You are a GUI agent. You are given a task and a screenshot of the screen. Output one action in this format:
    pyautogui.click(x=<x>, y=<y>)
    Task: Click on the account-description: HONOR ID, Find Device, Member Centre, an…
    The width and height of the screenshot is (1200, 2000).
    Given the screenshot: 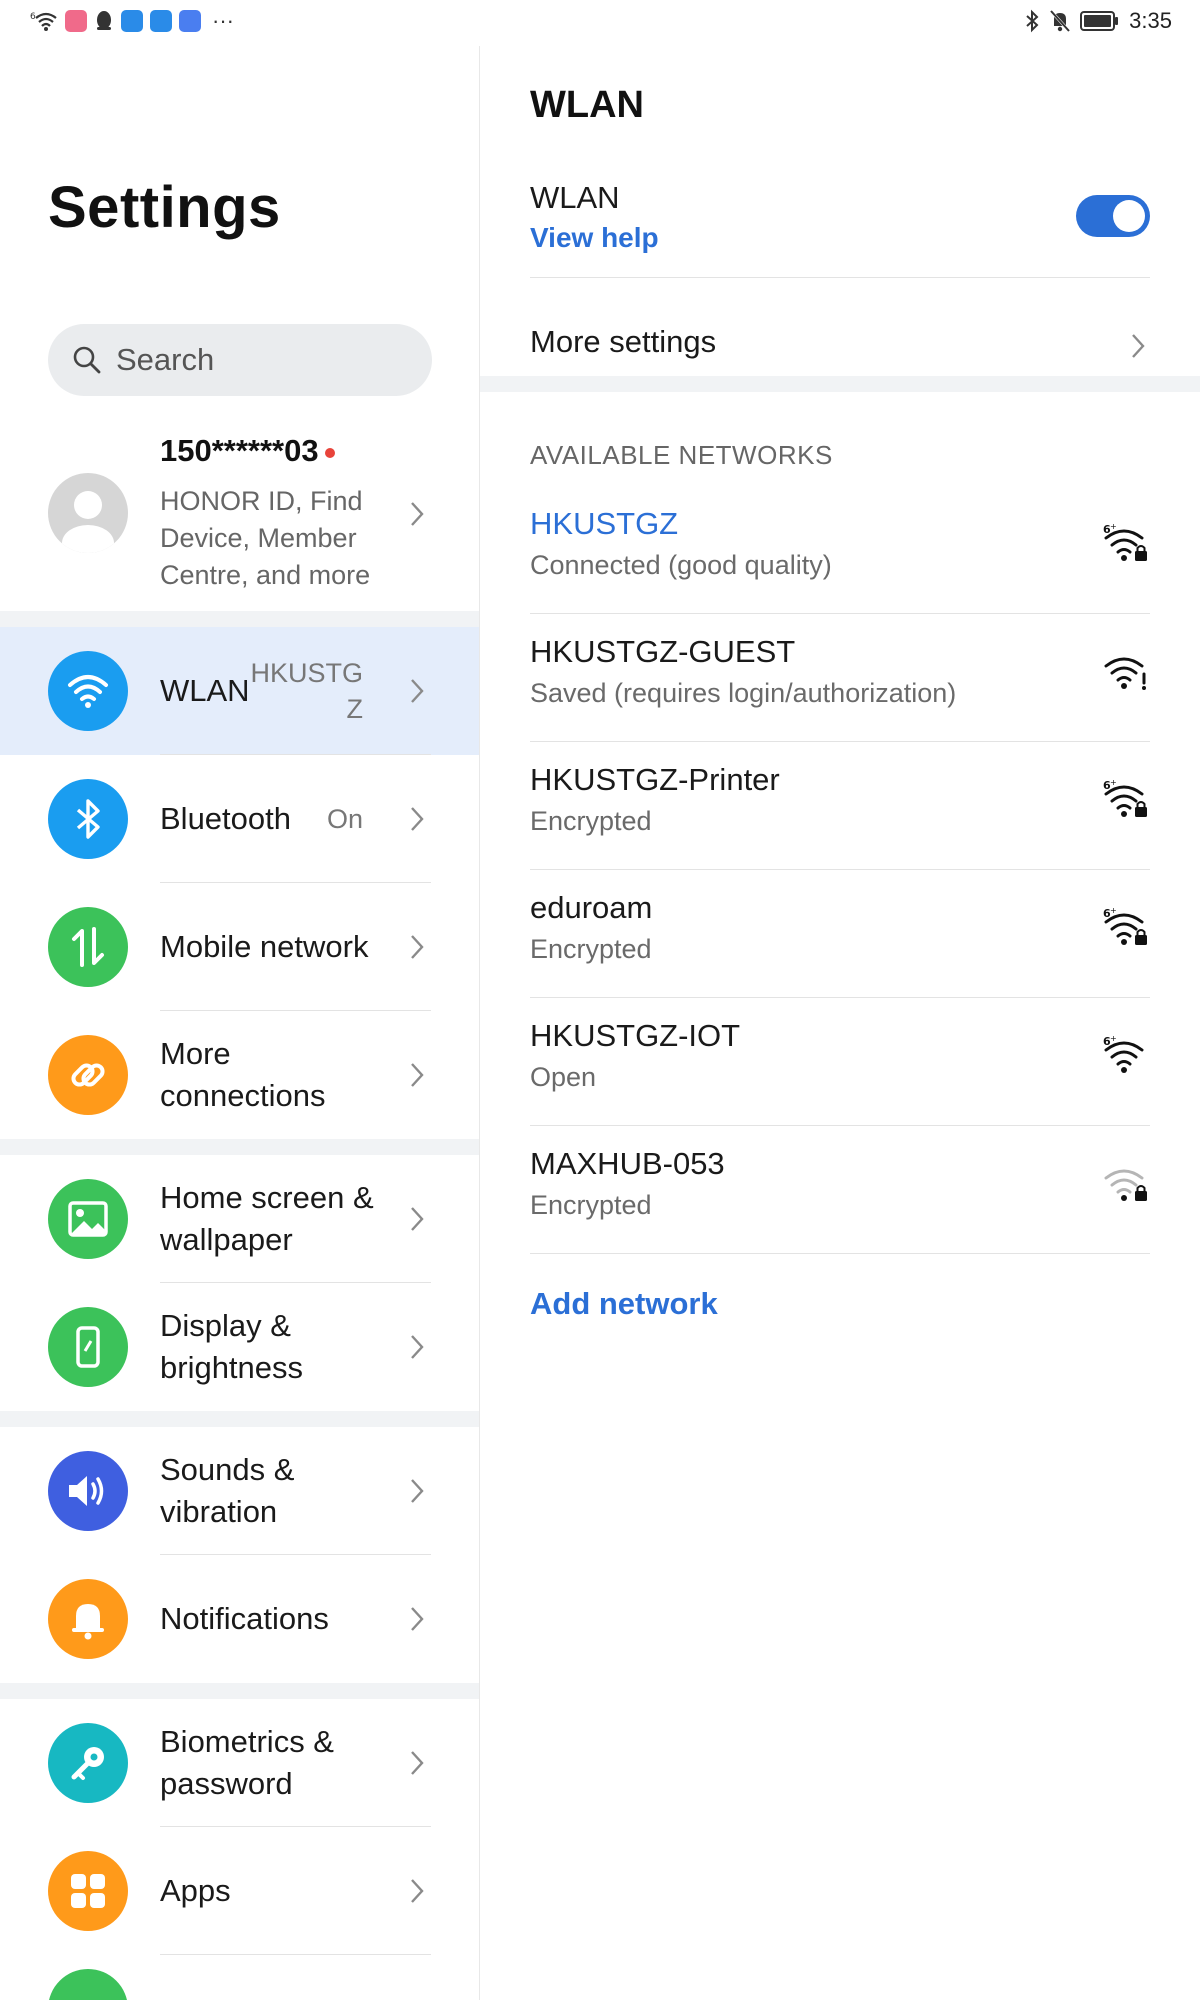 What is the action you would take?
    pyautogui.click(x=265, y=538)
    